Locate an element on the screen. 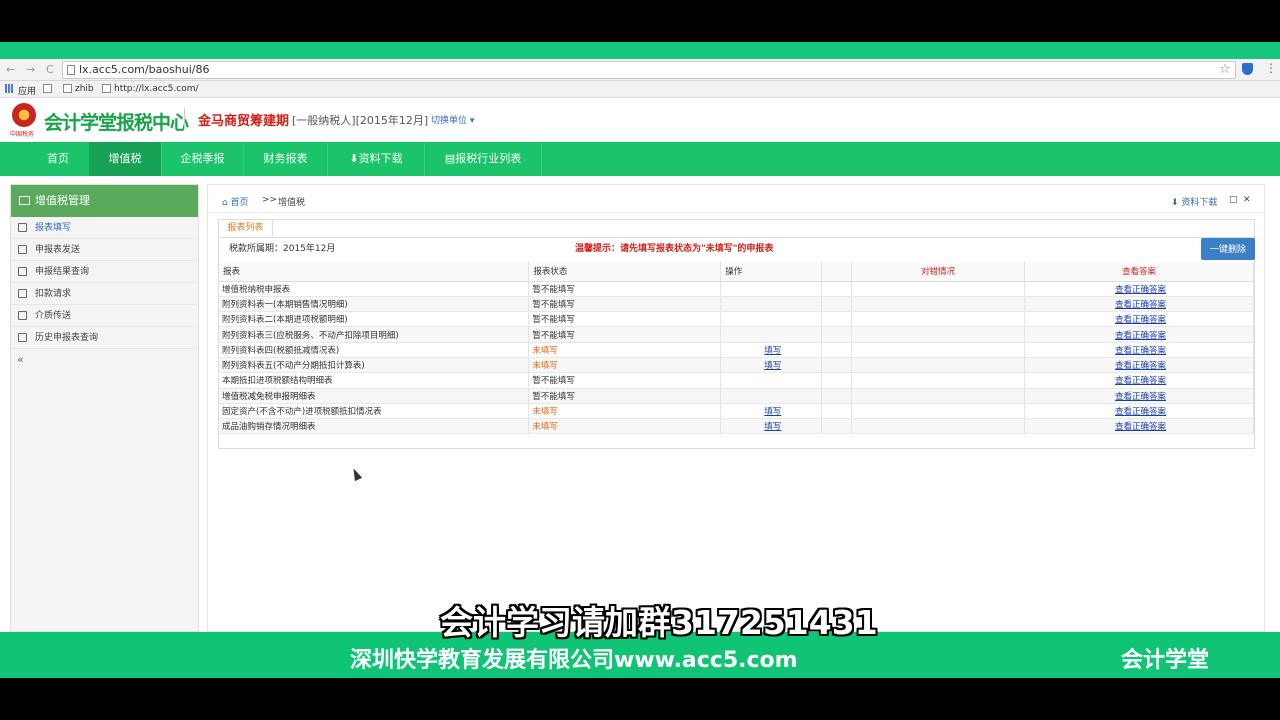  close-icon: ✕ is located at coordinates (1247, 200).